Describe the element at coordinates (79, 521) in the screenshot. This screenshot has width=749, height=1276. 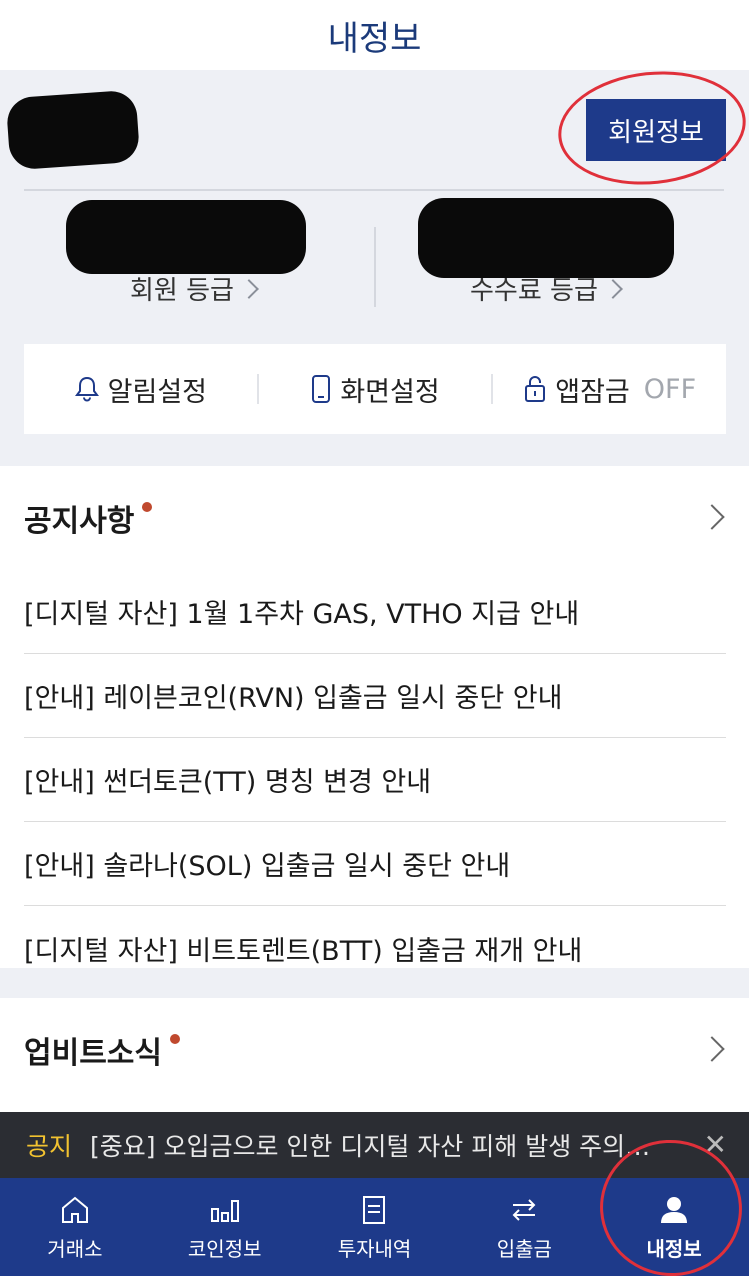
I see `notices-title: 공지사항` at that location.